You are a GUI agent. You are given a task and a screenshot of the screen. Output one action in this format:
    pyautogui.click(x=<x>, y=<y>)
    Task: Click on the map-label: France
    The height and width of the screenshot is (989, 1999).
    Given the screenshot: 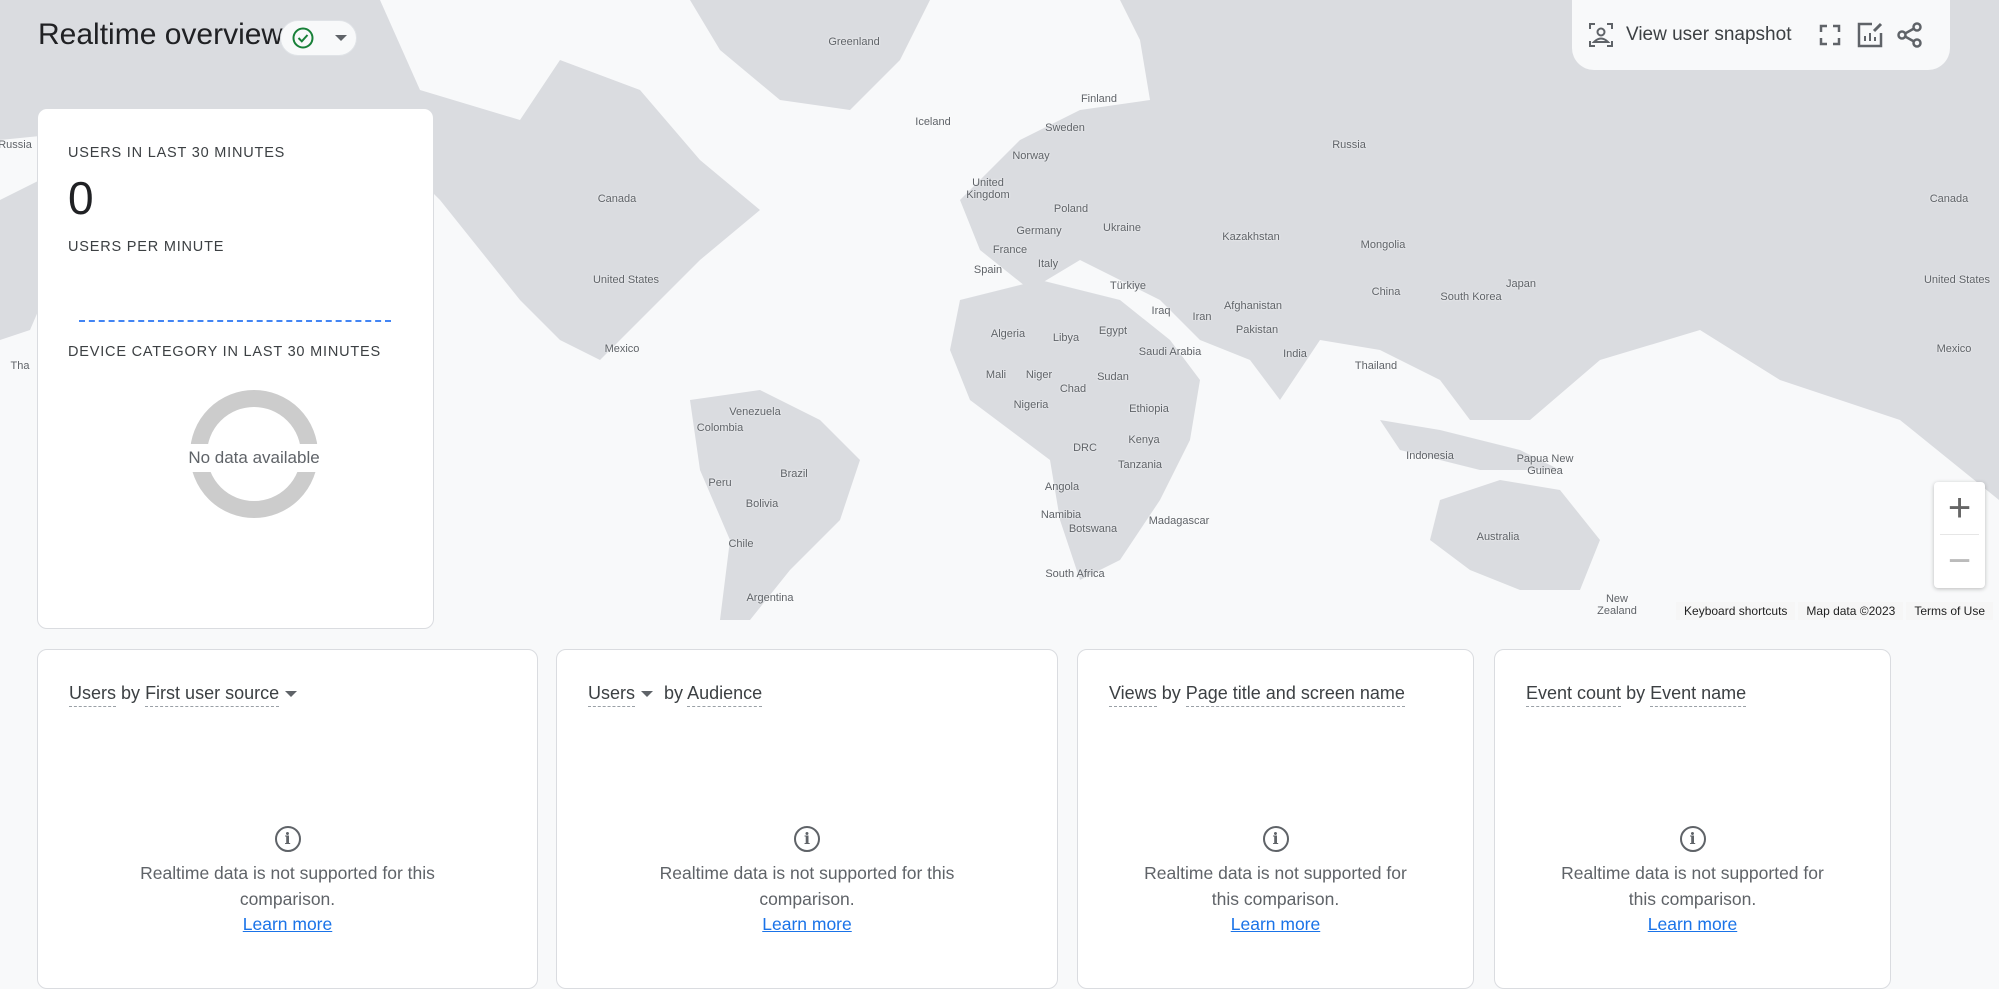 What is the action you would take?
    pyautogui.click(x=1010, y=250)
    